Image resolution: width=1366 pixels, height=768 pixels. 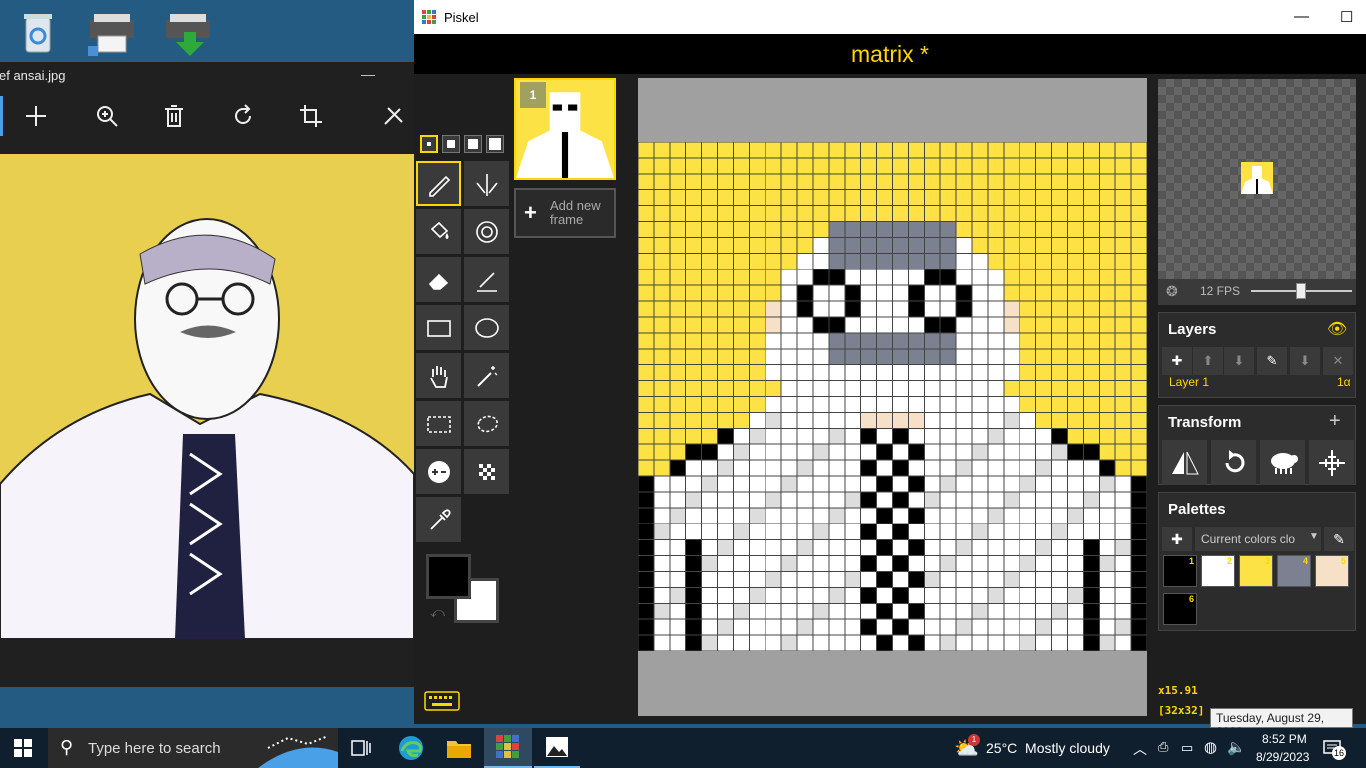 I want to click on scanner-app-icon, so click(x=112, y=32).